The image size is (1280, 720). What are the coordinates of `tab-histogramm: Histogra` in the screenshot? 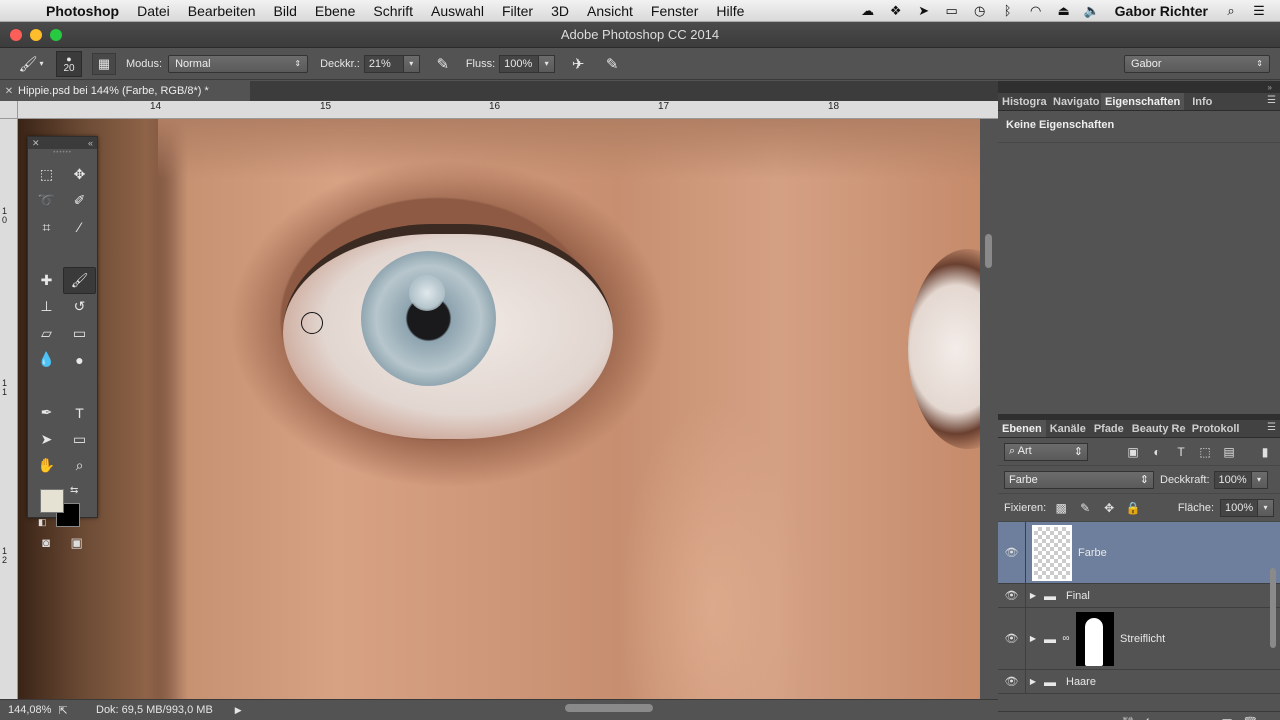 It's located at (1023, 101).